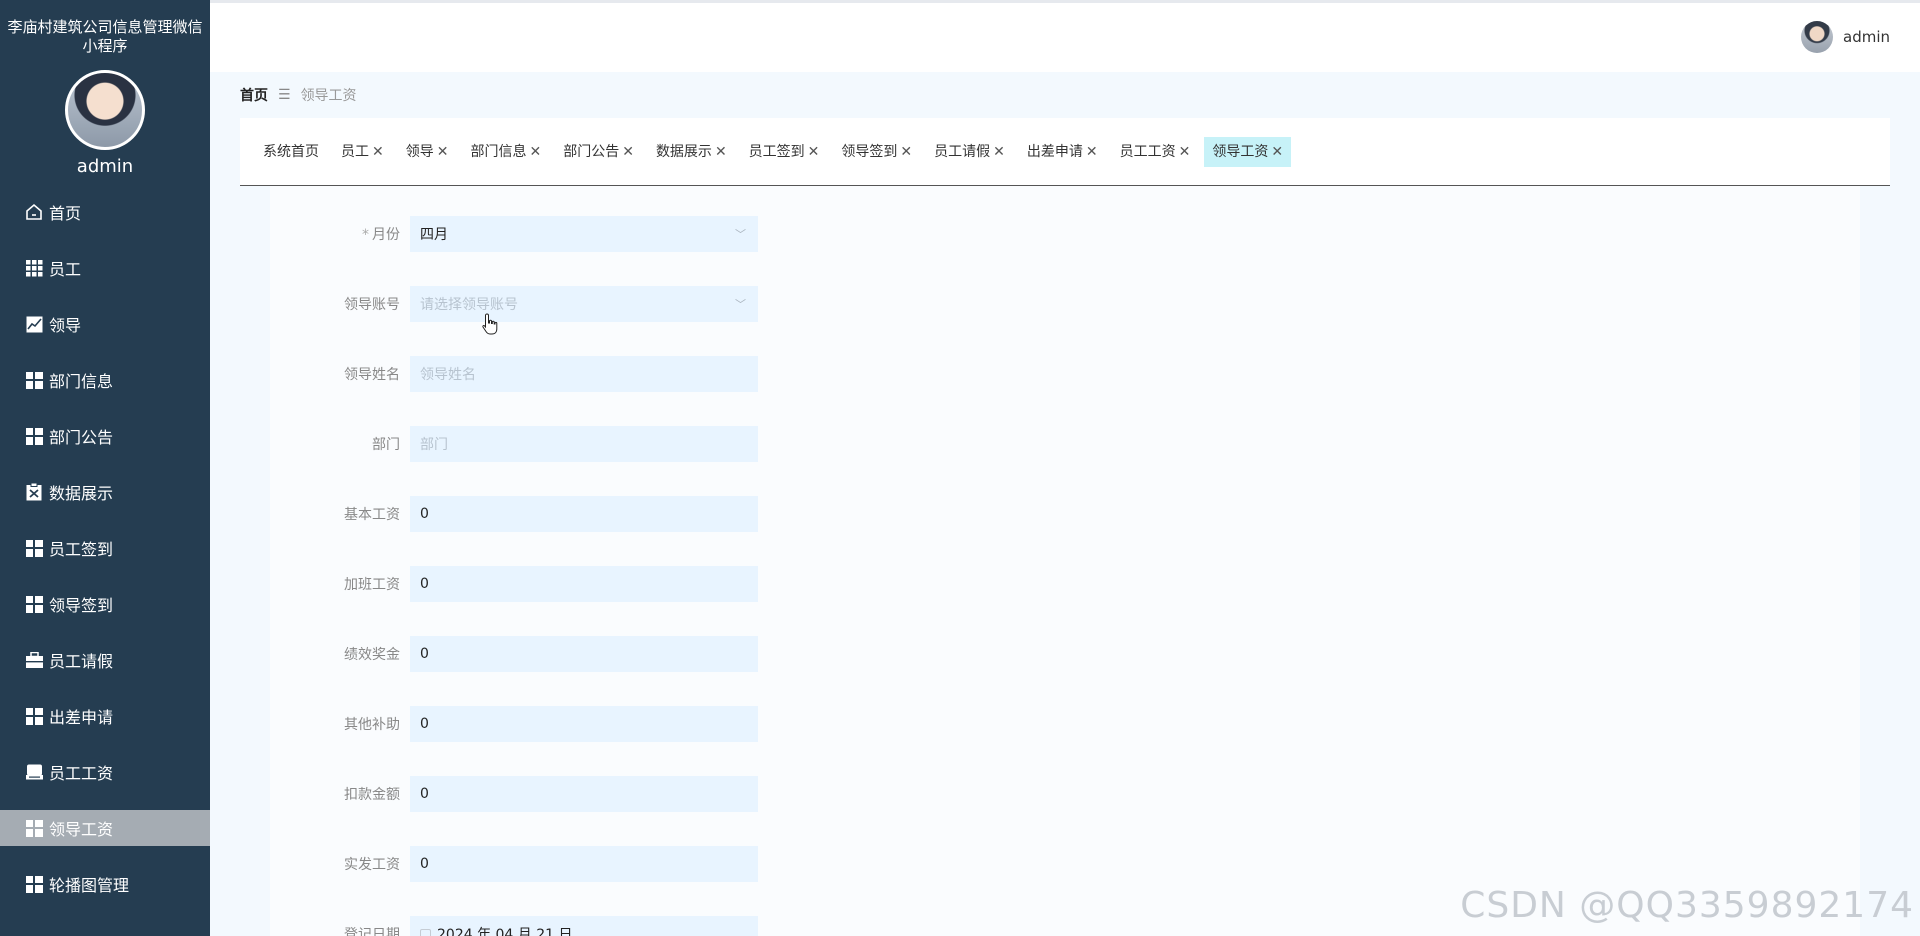 The width and height of the screenshot is (1920, 936). I want to click on sidebar-item-employee-checkin: 员工签到, so click(105, 548).